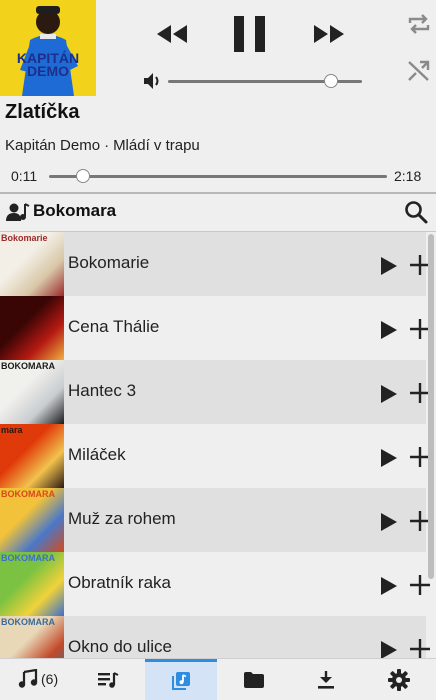  I want to click on tab-downloads, so click(326, 679).